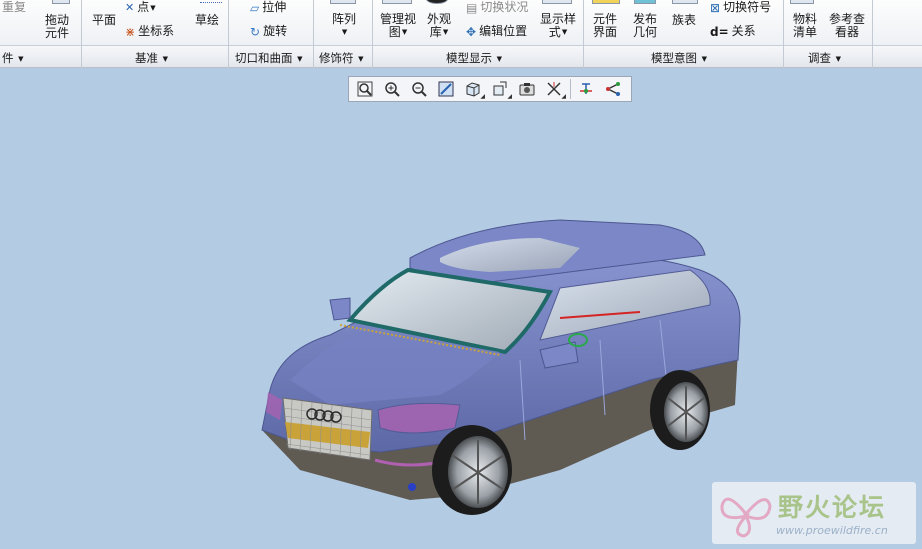 The image size is (922, 549). I want to click on forum-watermark: 野火论坛 www.proewildfire.cn, so click(814, 513).